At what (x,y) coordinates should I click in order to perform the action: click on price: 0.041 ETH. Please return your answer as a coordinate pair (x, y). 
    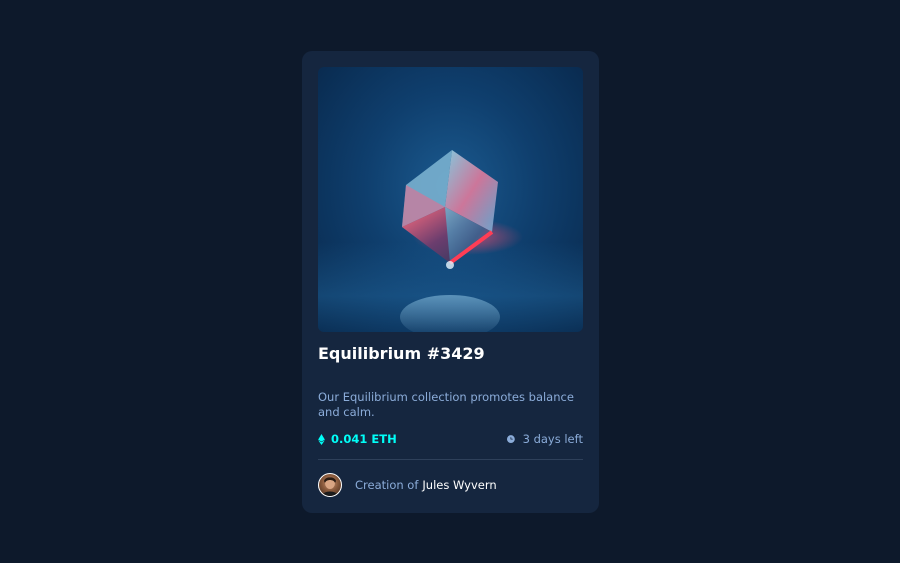
    Looking at the image, I should click on (357, 439).